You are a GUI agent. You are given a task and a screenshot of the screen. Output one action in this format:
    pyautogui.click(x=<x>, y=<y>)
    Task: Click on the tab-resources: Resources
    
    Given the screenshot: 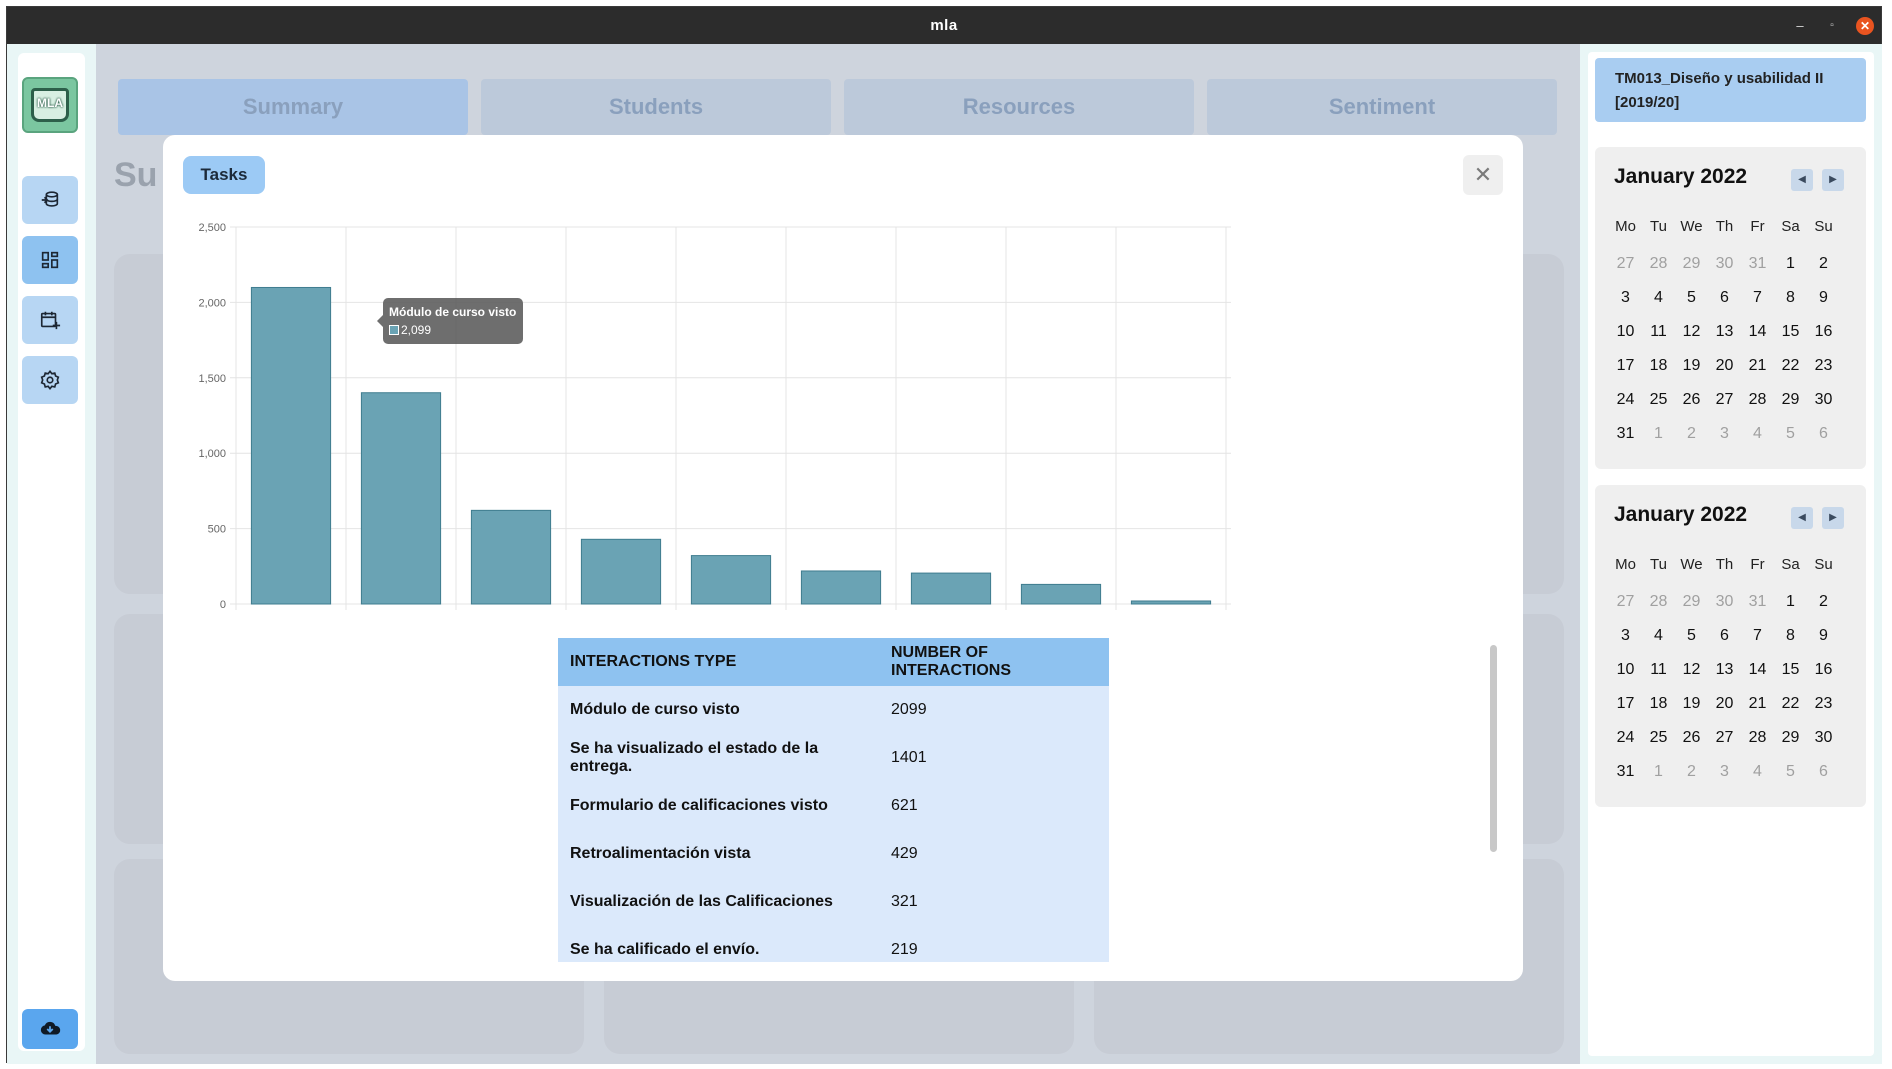 What is the action you would take?
    pyautogui.click(x=1019, y=107)
    